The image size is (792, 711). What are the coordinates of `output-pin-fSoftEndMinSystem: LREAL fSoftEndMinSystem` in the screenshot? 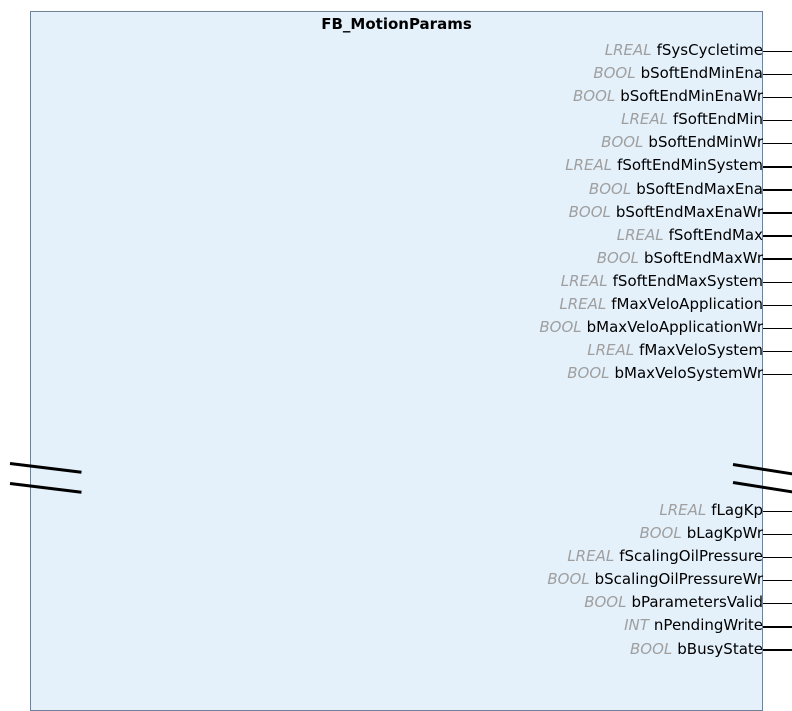 It's located at (553, 165).